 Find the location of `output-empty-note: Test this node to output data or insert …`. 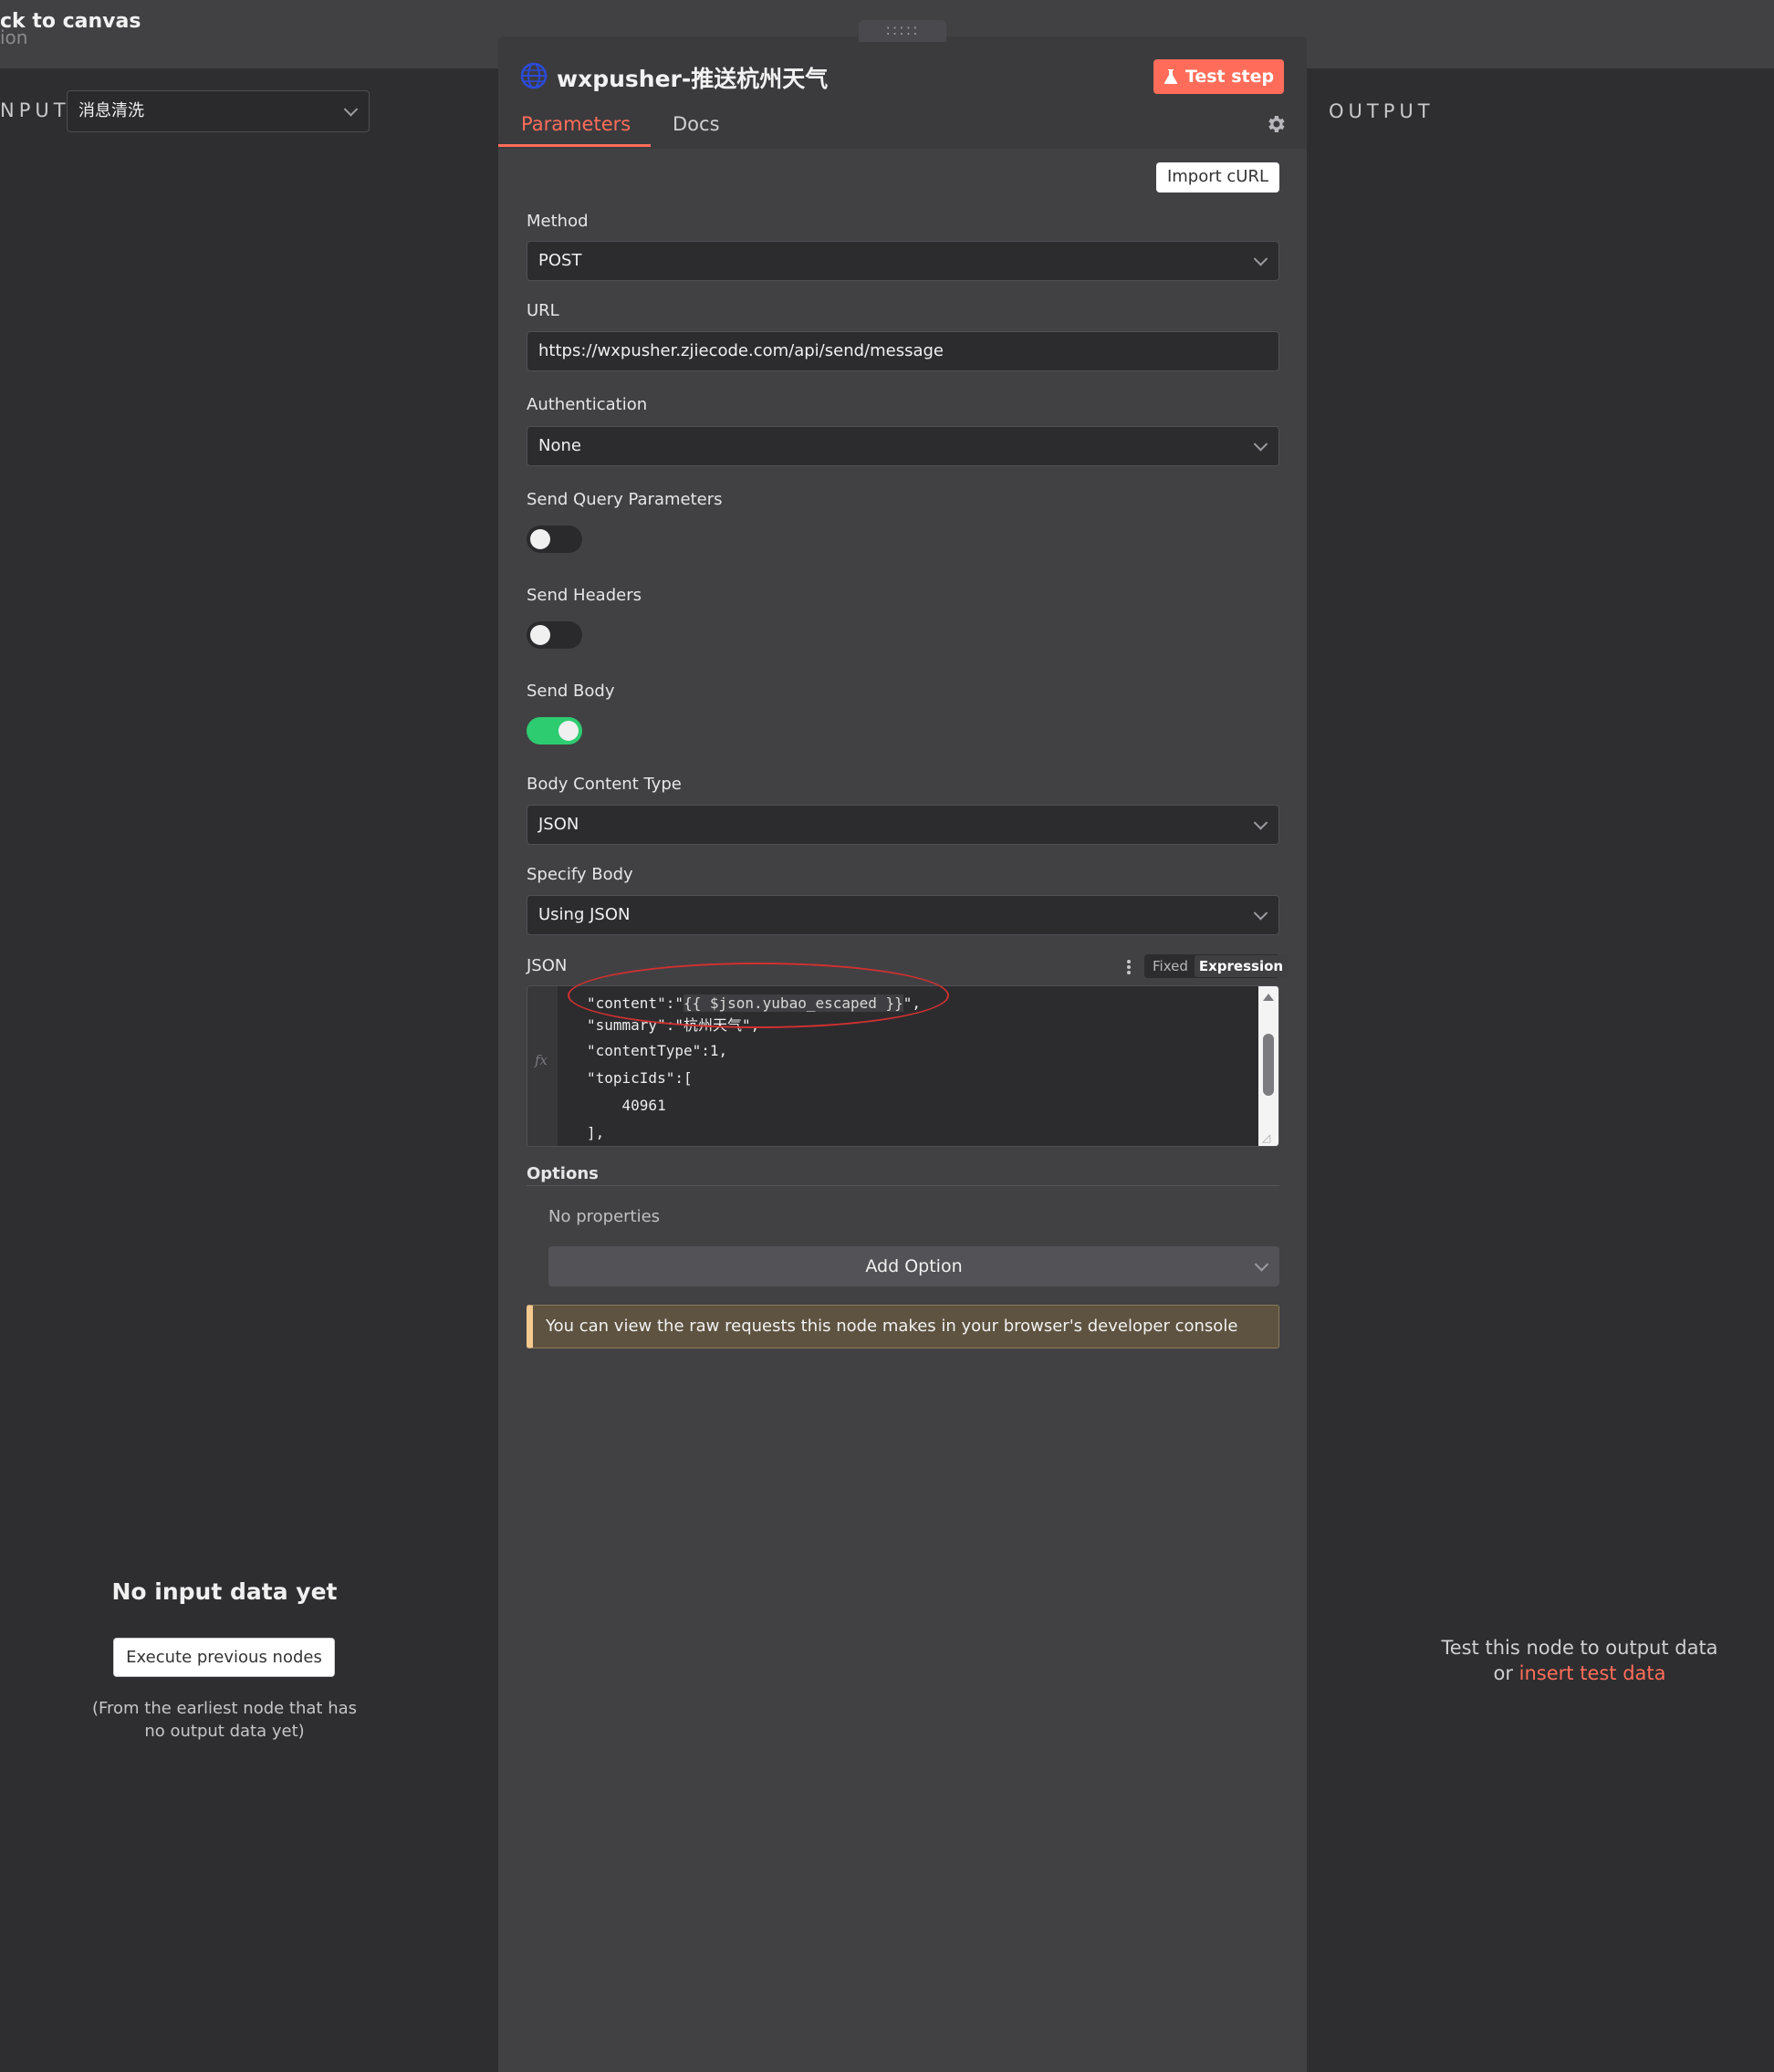

output-empty-note: Test this node to output data or insert … is located at coordinates (1580, 1660).